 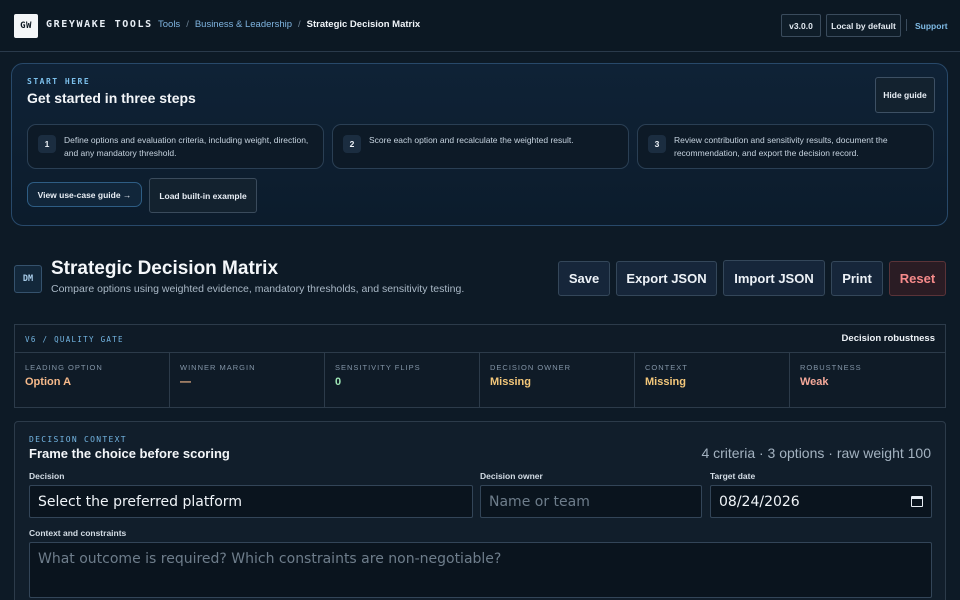 I want to click on quality-gate-header: V6 / QUALITY GATE Decision robustness, so click(x=480, y=339).